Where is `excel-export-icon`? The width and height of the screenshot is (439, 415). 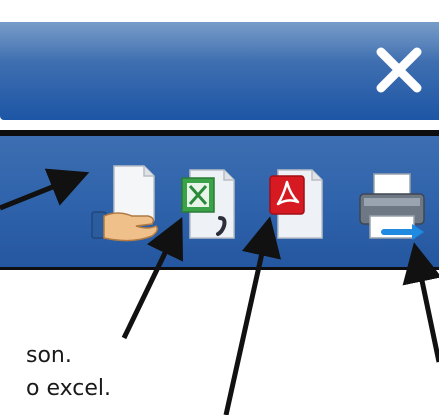 excel-export-icon is located at coordinates (208, 204).